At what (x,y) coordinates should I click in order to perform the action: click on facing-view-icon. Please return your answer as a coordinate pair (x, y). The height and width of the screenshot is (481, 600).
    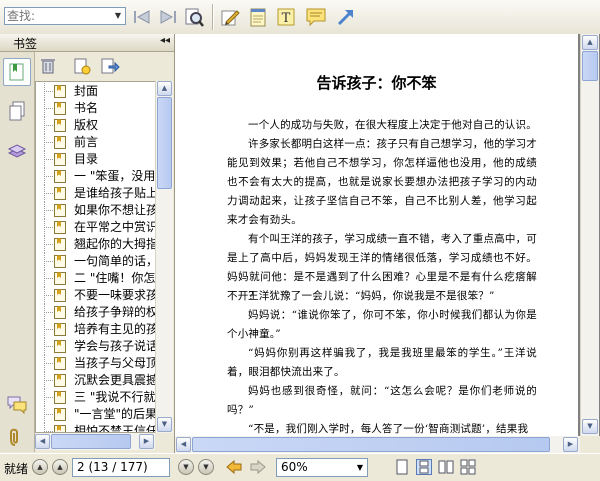
    Looking at the image, I should click on (446, 467).